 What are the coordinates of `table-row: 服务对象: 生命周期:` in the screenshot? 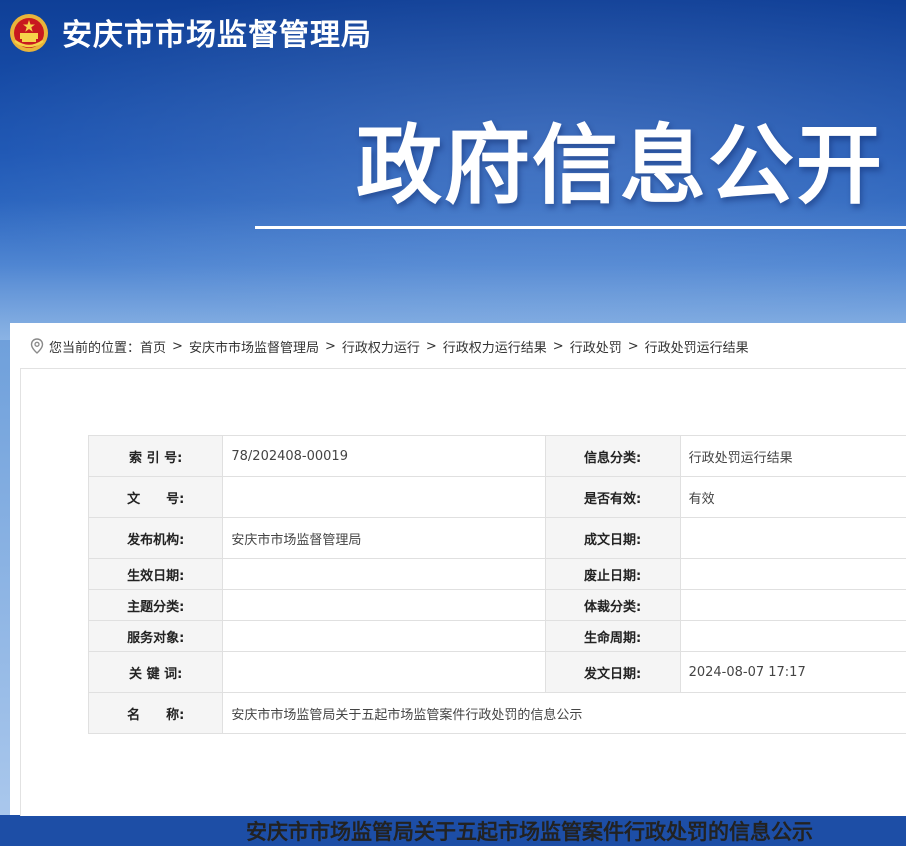 It's located at (497, 636).